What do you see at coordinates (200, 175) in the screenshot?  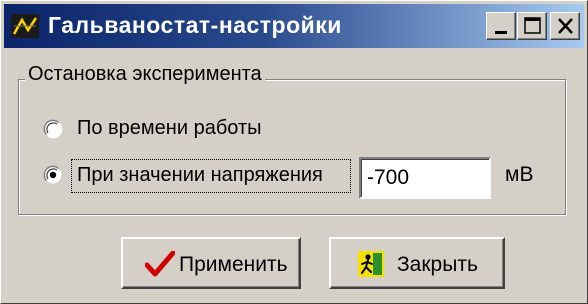 I see `radio-label-by-voltage: При значении напряжения` at bounding box center [200, 175].